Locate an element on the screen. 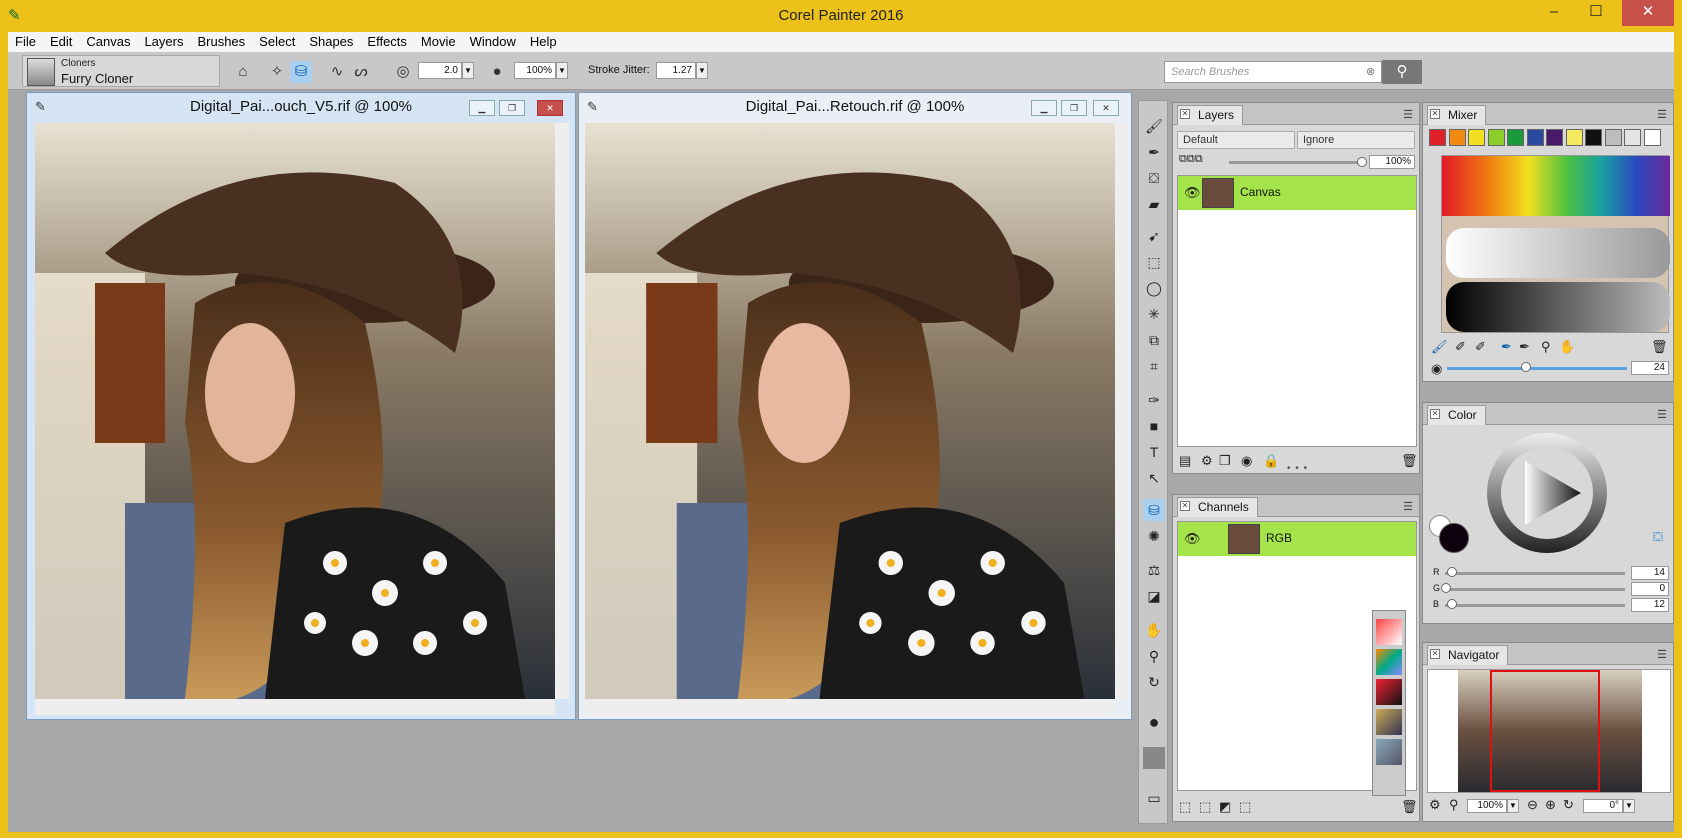 The height and width of the screenshot is (838, 1682). dynamic-plugins-icon: ⚙ is located at coordinates (1207, 461).